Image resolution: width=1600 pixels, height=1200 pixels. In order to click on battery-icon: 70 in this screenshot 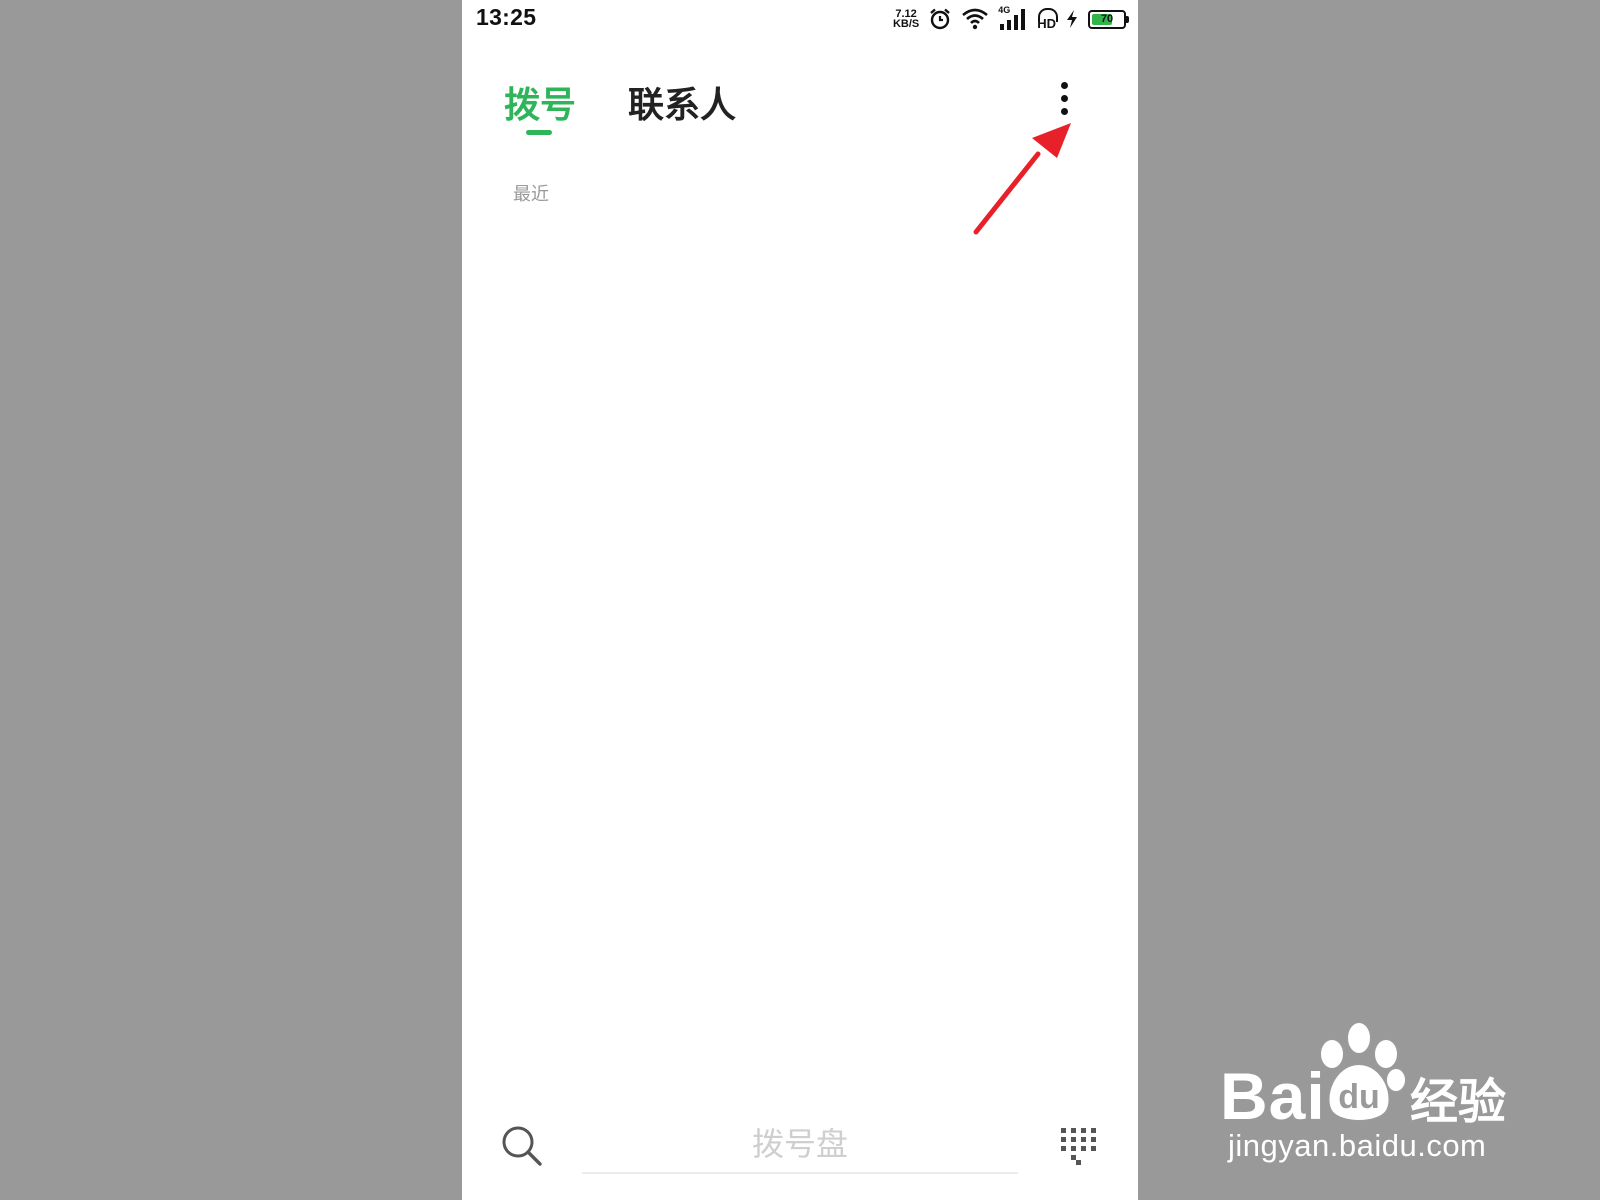, I will do `click(1108, 19)`.